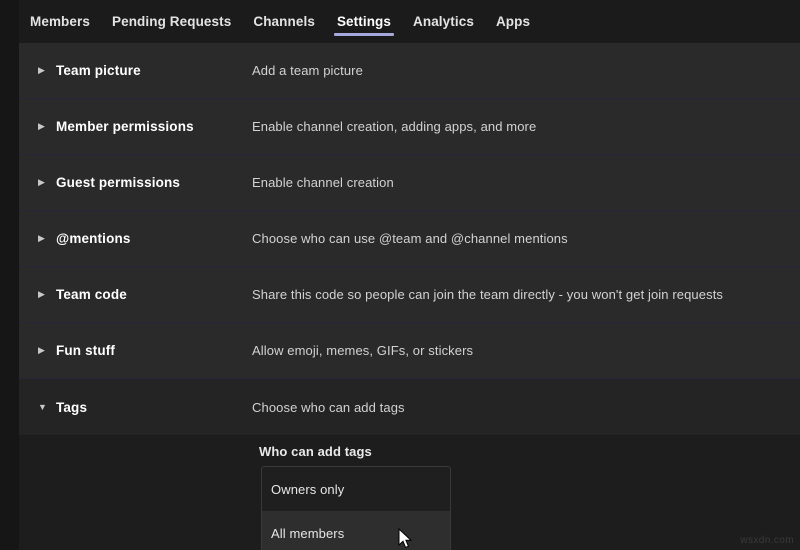  What do you see at coordinates (93, 238) in the screenshot?
I see `settings-row-title: @mentions` at bounding box center [93, 238].